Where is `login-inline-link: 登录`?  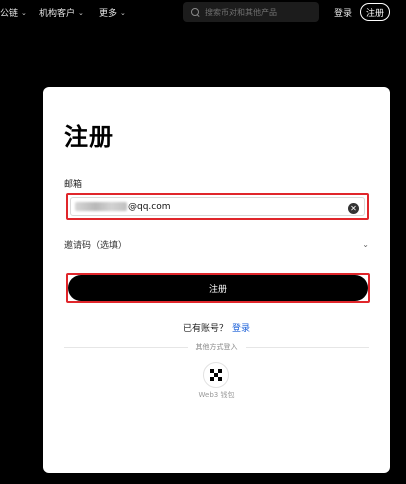 login-inline-link: 登录 is located at coordinates (241, 329).